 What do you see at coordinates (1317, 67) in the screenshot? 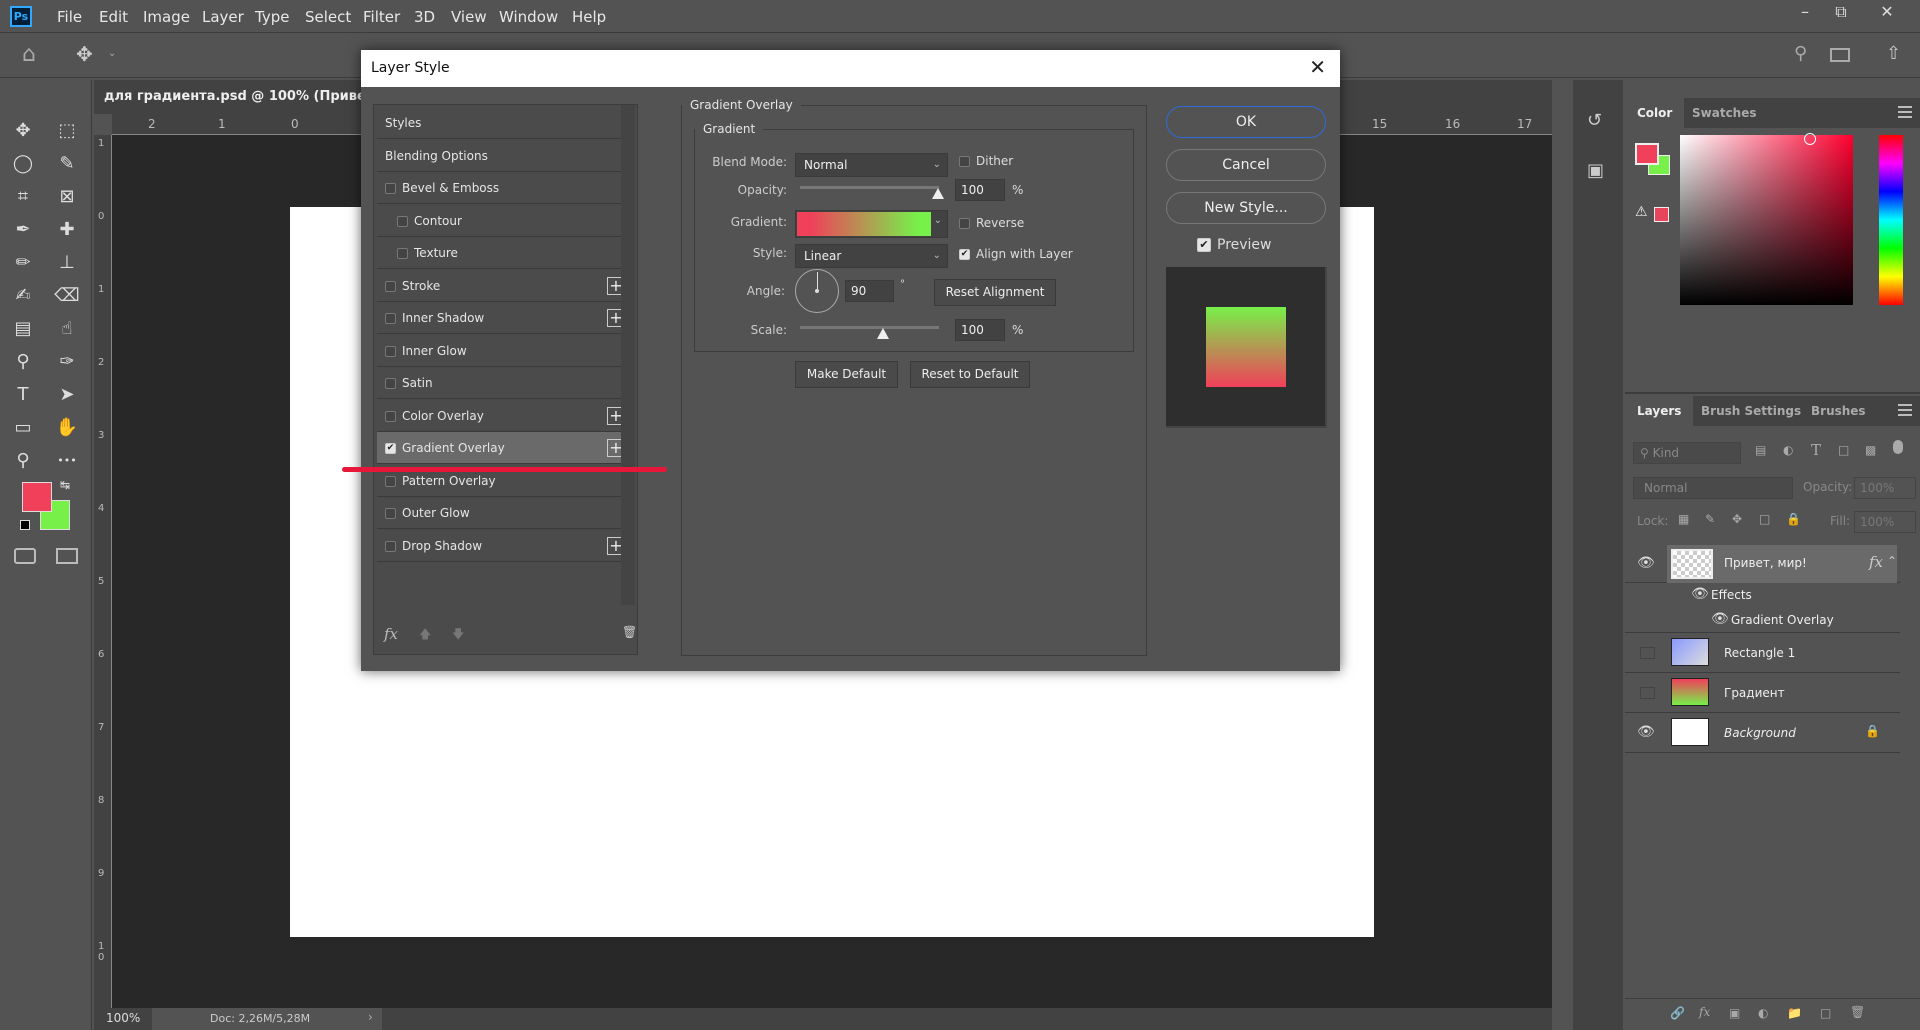
I see `close-icon: ✕` at bounding box center [1317, 67].